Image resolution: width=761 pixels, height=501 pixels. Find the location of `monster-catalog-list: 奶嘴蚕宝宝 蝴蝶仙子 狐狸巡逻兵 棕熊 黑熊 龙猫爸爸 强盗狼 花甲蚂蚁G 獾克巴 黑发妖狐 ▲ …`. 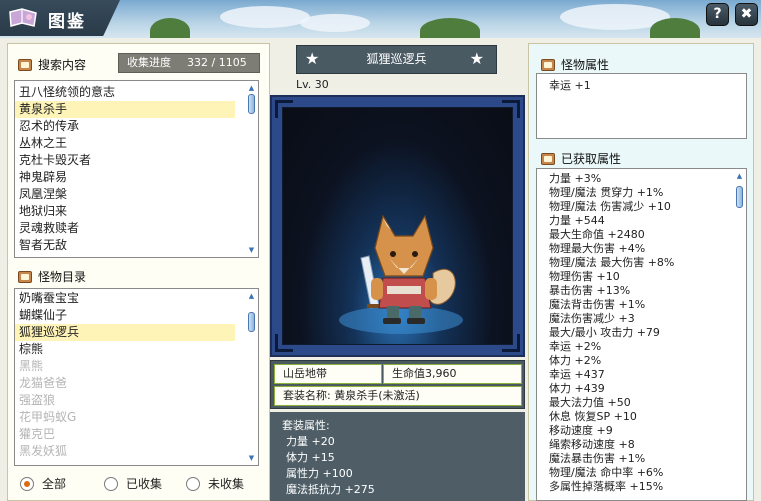

monster-catalog-list: 奶嘴蚕宝宝 蝴蝶仙子 狐狸巡逻兵 棕熊 黑熊 龙猫爸爸 强盗狼 花甲蚂蚁G 獾克巴 黑发妖狐 ▲ … is located at coordinates (136, 377).